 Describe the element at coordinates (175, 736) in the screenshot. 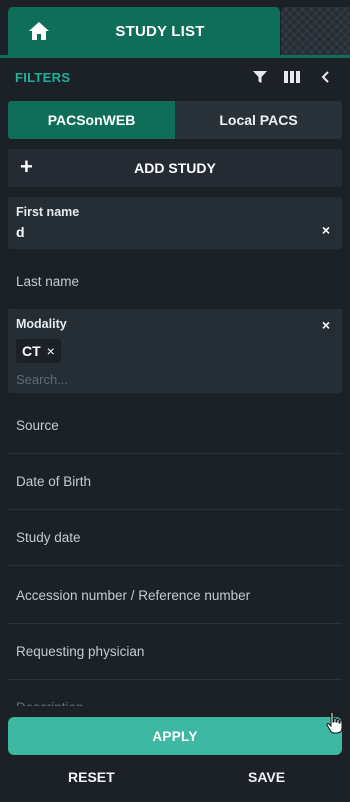

I see `apply-button: APPLY` at that location.